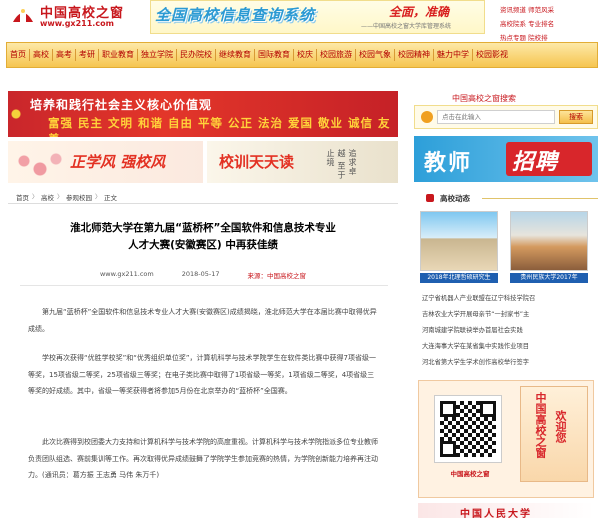  Describe the element at coordinates (576, 117) in the screenshot. I see `search-button: 搜索` at that location.